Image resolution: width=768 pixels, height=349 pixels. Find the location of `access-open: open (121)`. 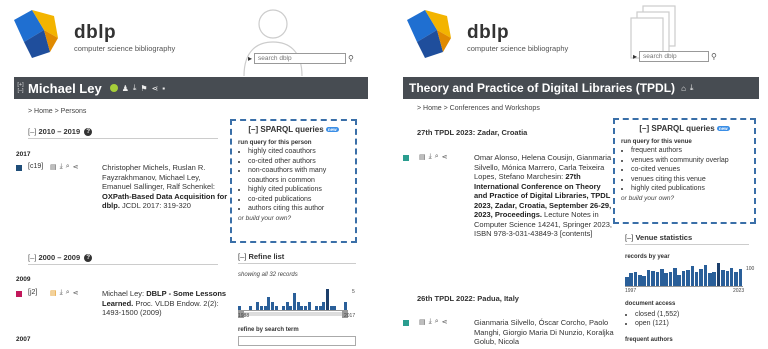

access-open: open (121) is located at coordinates (657, 323).